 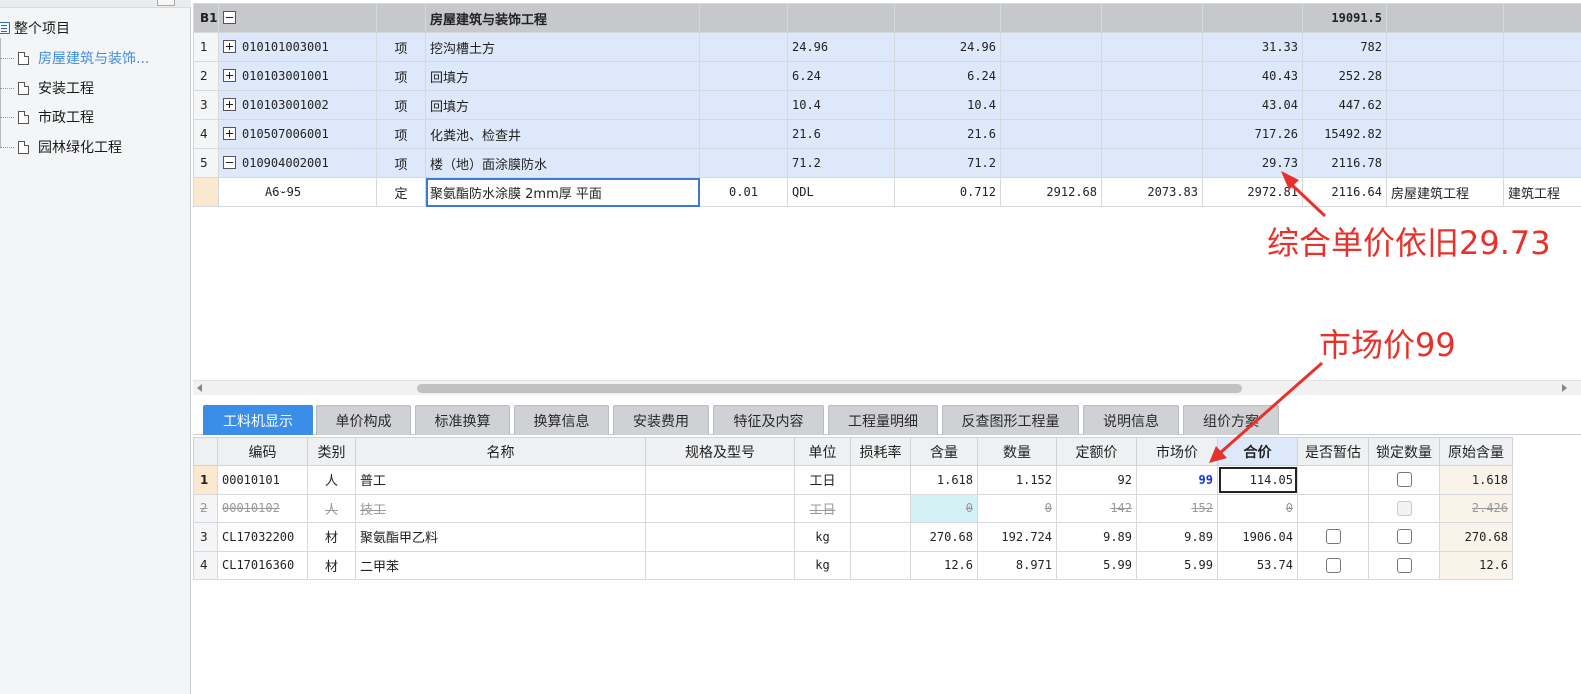 I want to click on qty-cell: 6.24, so click(x=947, y=76).